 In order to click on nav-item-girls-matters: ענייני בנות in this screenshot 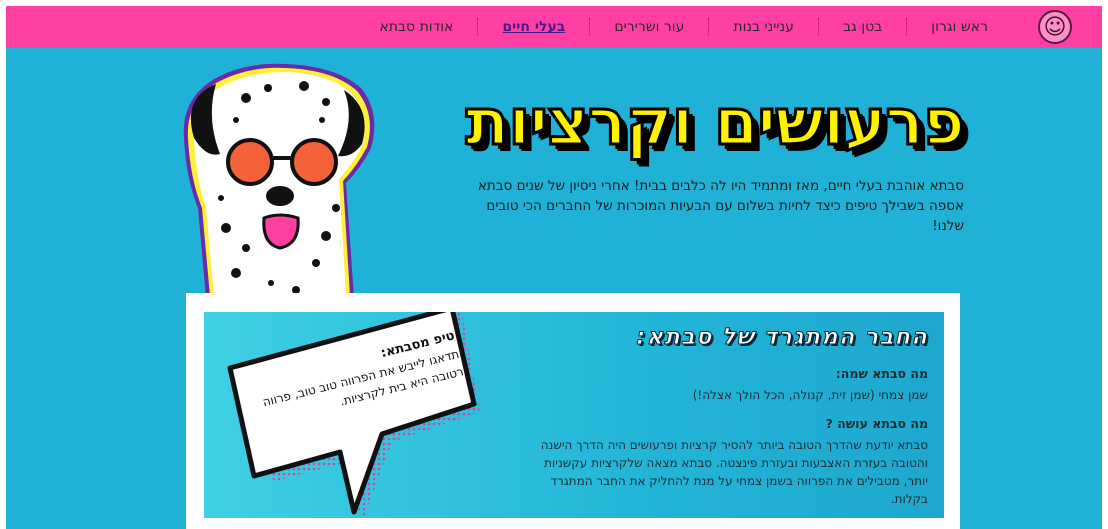, I will do `click(763, 27)`.